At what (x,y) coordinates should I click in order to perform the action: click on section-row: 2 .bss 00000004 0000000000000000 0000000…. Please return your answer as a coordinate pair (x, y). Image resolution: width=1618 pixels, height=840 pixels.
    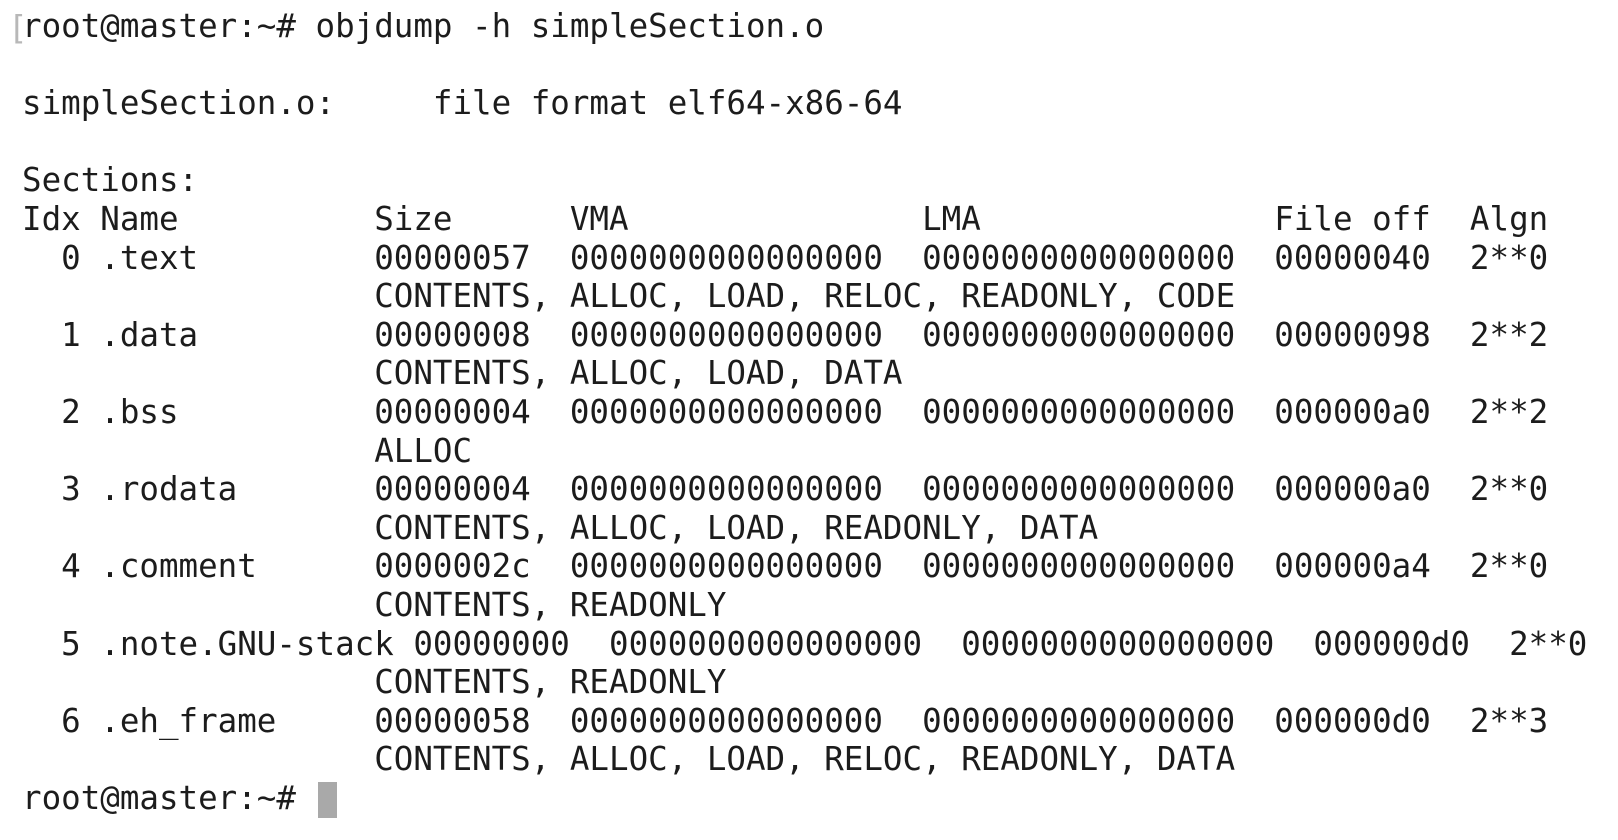
    Looking at the image, I should click on (785, 412).